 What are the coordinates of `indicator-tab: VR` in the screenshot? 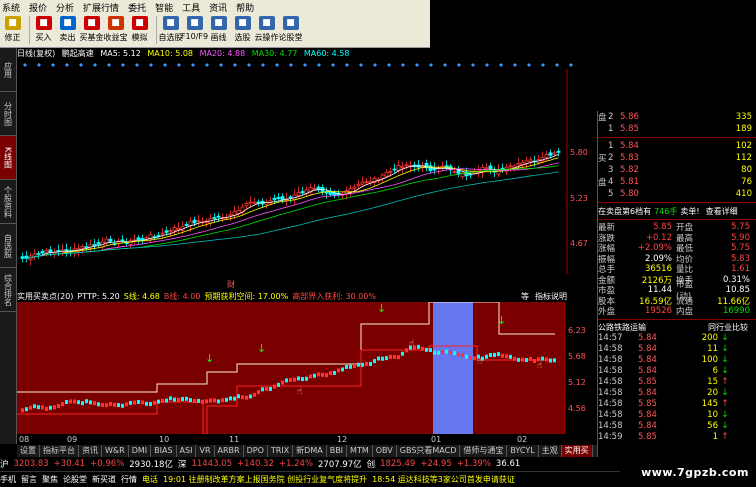 It's located at (205, 451).